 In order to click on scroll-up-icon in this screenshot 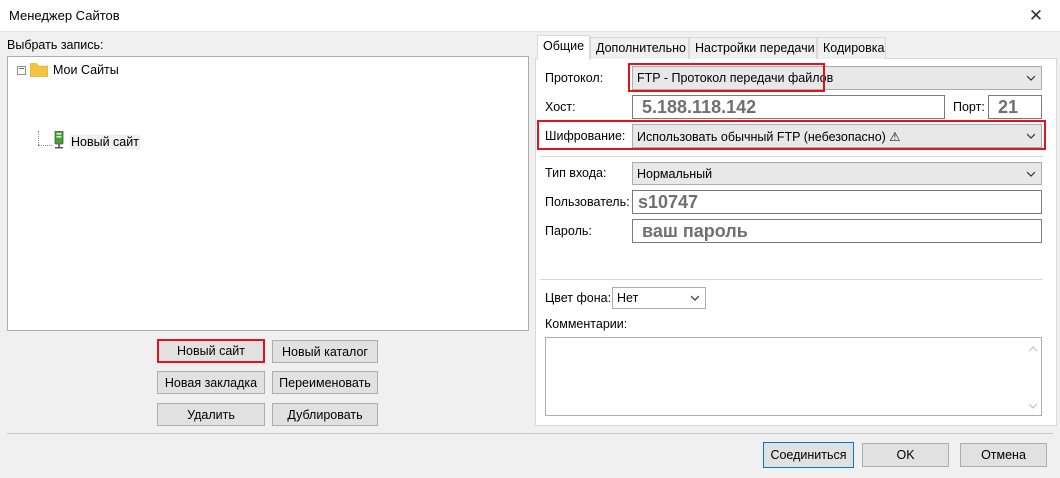, I will do `click(1033, 349)`.